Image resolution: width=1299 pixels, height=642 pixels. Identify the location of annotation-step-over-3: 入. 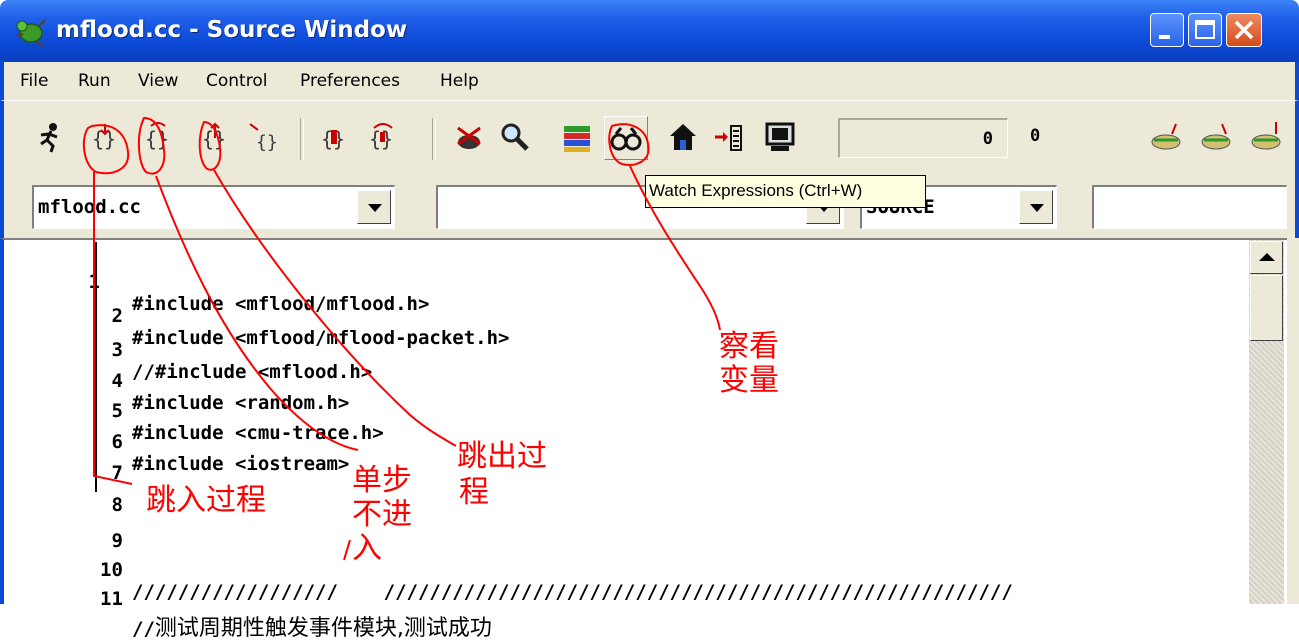
(367, 548).